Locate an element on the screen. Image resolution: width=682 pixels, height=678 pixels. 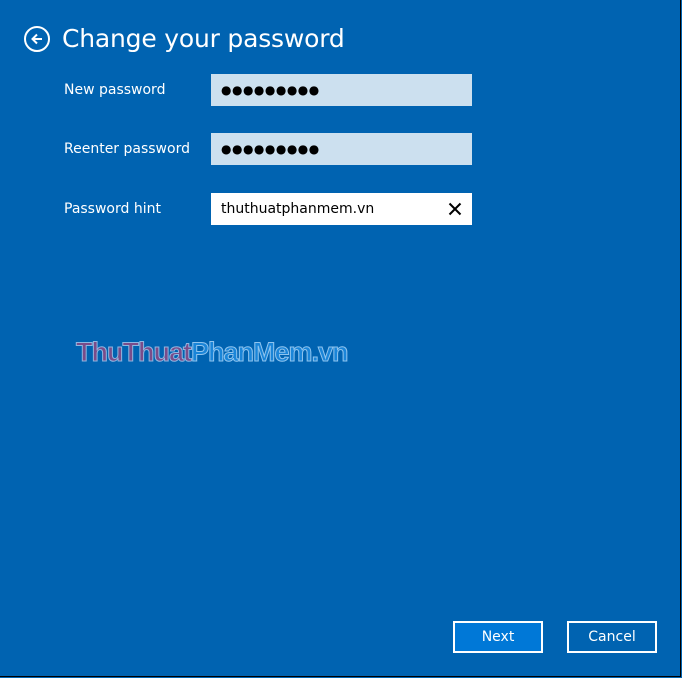
header: Change your password is located at coordinates (184, 38).